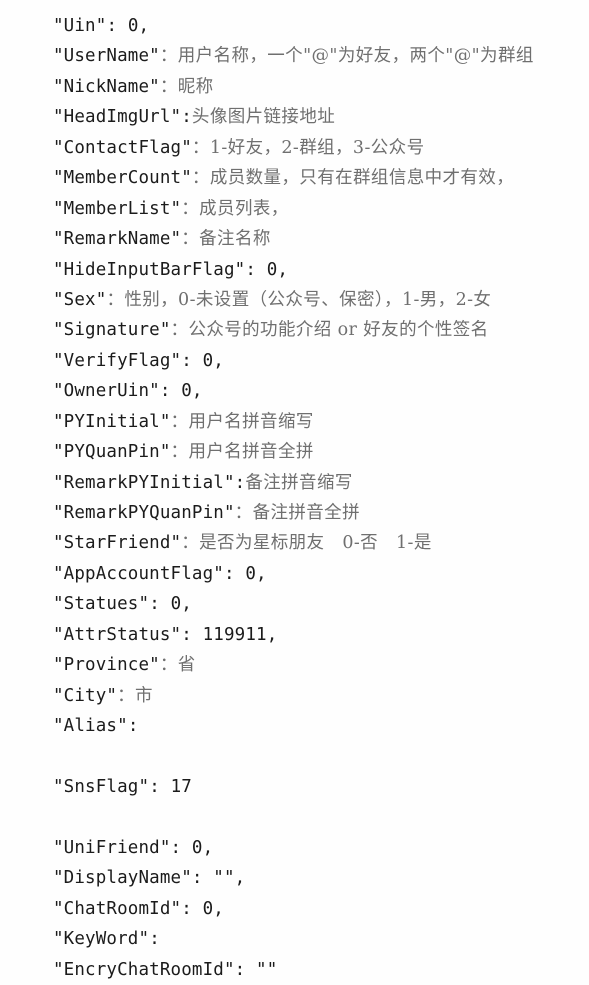 This screenshot has height=985, width=589. Describe the element at coordinates (85, 695) in the screenshot. I see `json-key: "City"` at that location.